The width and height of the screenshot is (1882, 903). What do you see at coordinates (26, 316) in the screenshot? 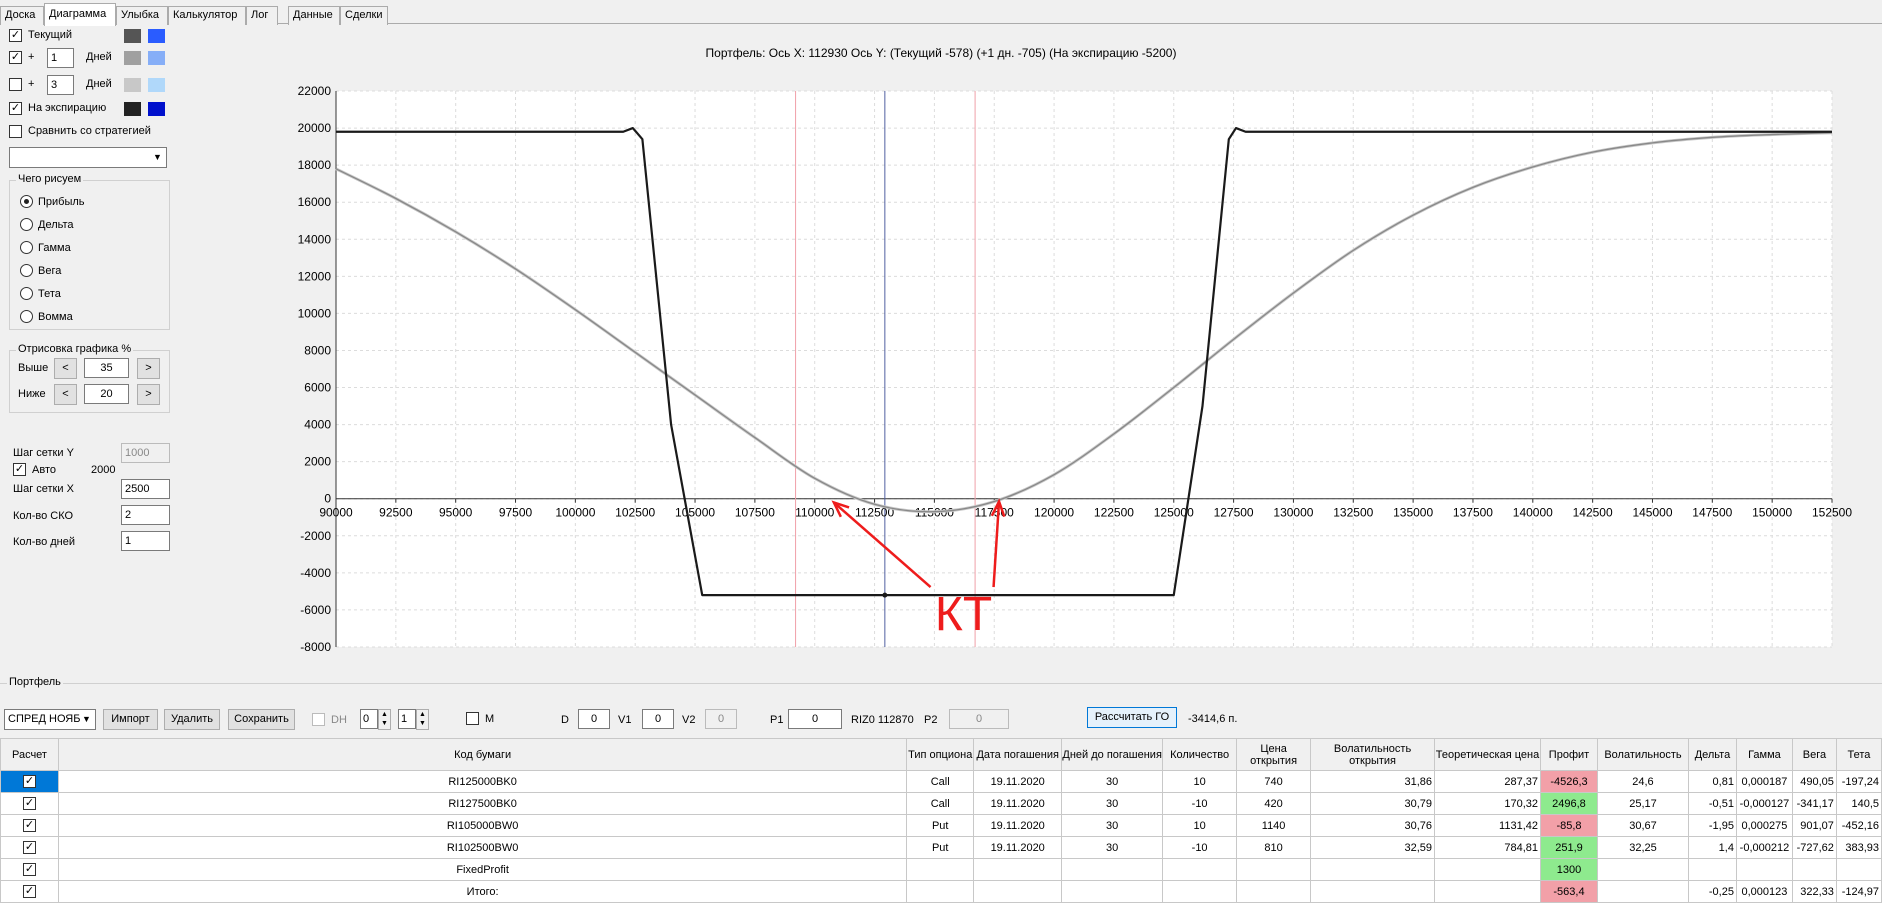
I see `radio-vomma` at bounding box center [26, 316].